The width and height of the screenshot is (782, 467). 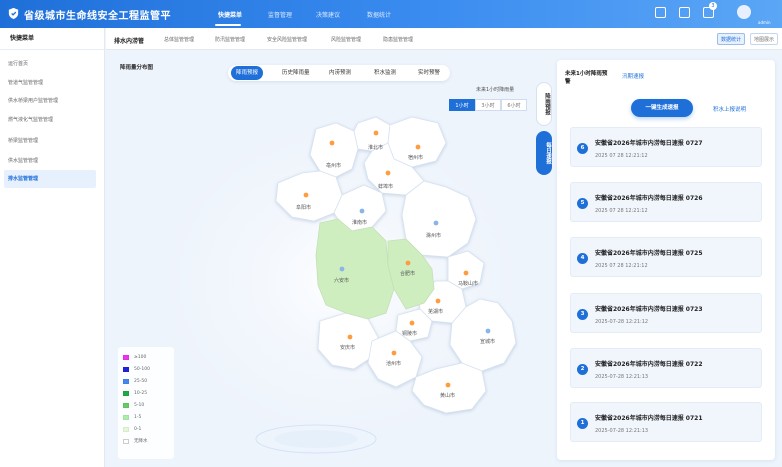 What do you see at coordinates (303, 207) in the screenshot?
I see `city-label-fuyang: 阜阳市` at bounding box center [303, 207].